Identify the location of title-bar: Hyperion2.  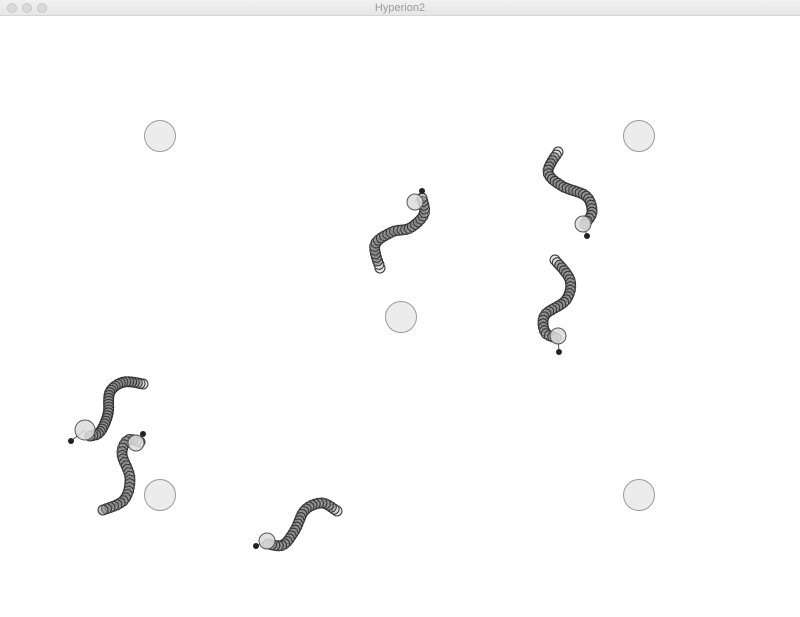
(400, 8).